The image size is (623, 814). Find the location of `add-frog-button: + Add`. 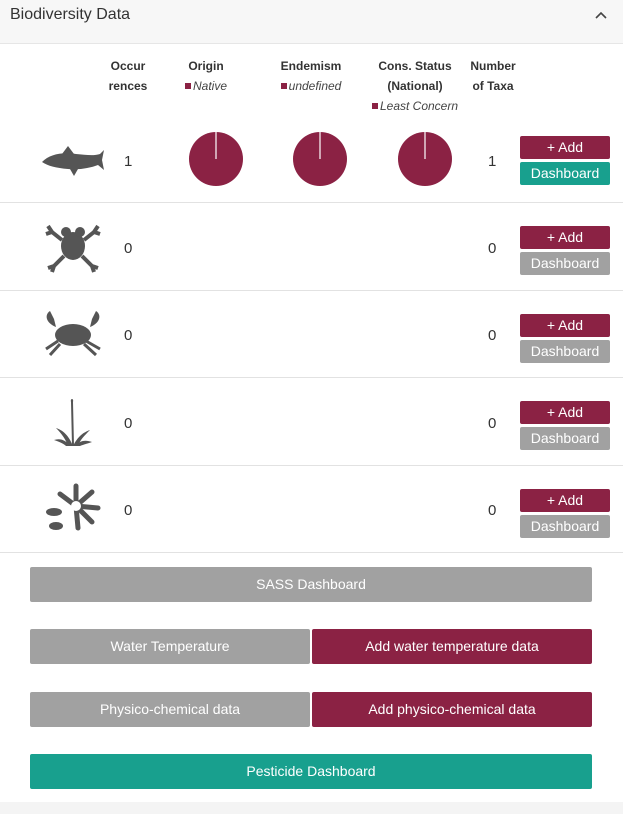

add-frog-button: + Add is located at coordinates (565, 237).